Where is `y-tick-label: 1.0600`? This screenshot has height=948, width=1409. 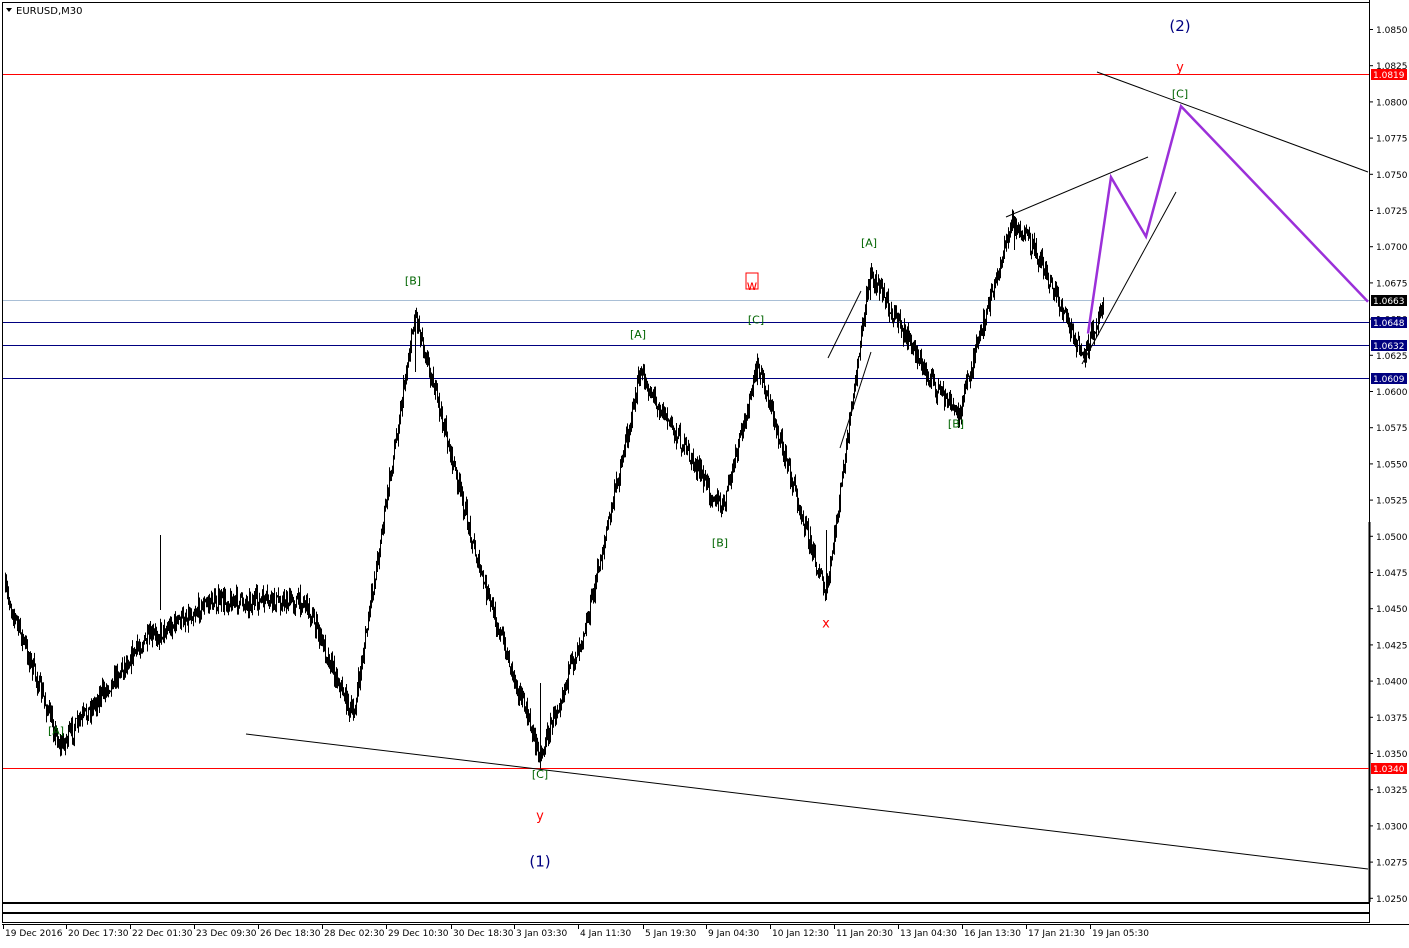
y-tick-label: 1.0600 is located at coordinates (1392, 393).